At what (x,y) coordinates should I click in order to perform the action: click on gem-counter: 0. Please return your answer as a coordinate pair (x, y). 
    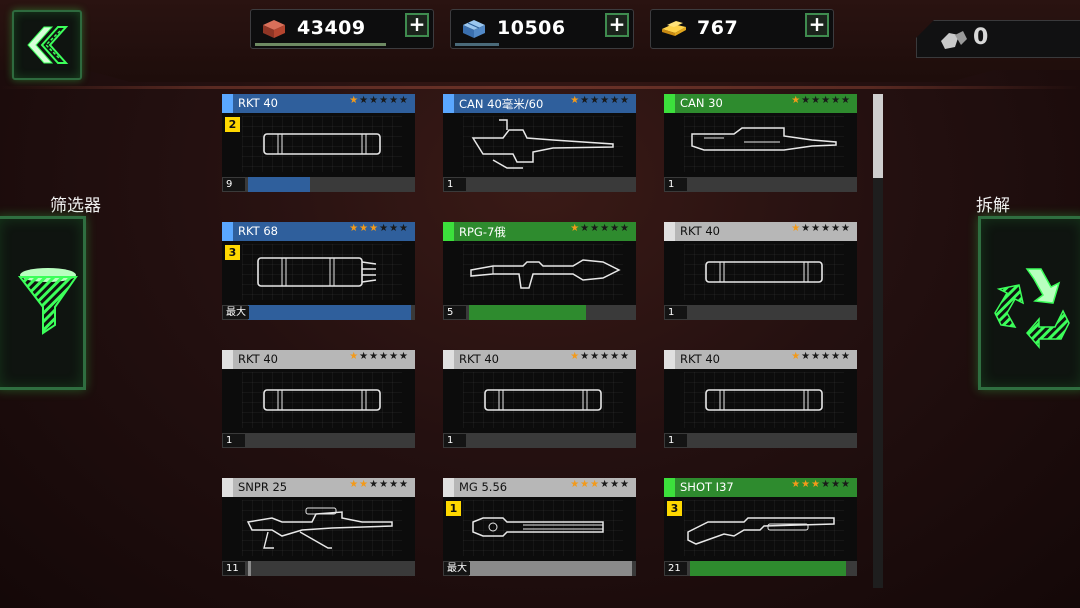
    Looking at the image, I should click on (998, 39).